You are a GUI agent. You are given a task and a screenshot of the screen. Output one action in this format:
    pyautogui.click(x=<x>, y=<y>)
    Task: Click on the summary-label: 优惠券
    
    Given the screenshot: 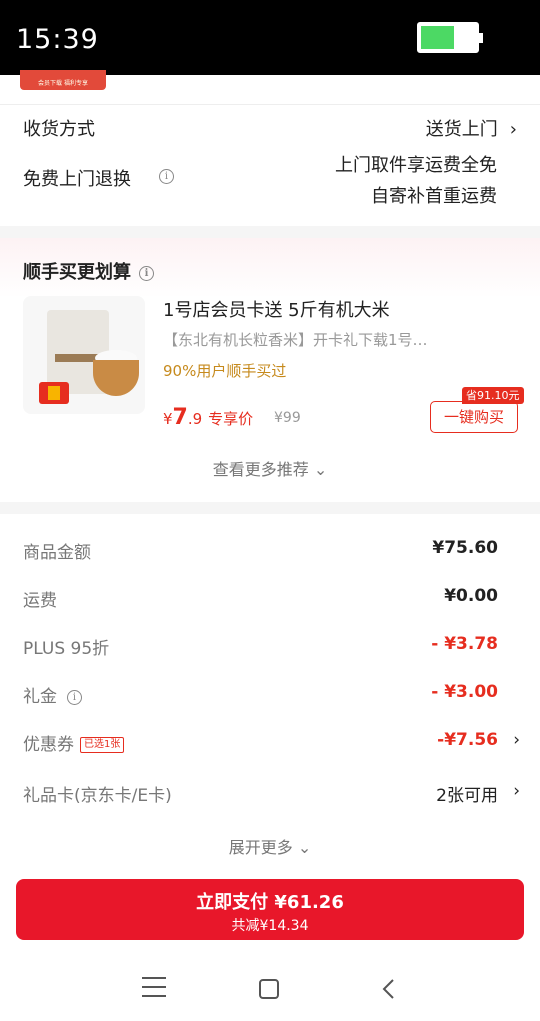 What is the action you would take?
    pyautogui.click(x=48, y=745)
    